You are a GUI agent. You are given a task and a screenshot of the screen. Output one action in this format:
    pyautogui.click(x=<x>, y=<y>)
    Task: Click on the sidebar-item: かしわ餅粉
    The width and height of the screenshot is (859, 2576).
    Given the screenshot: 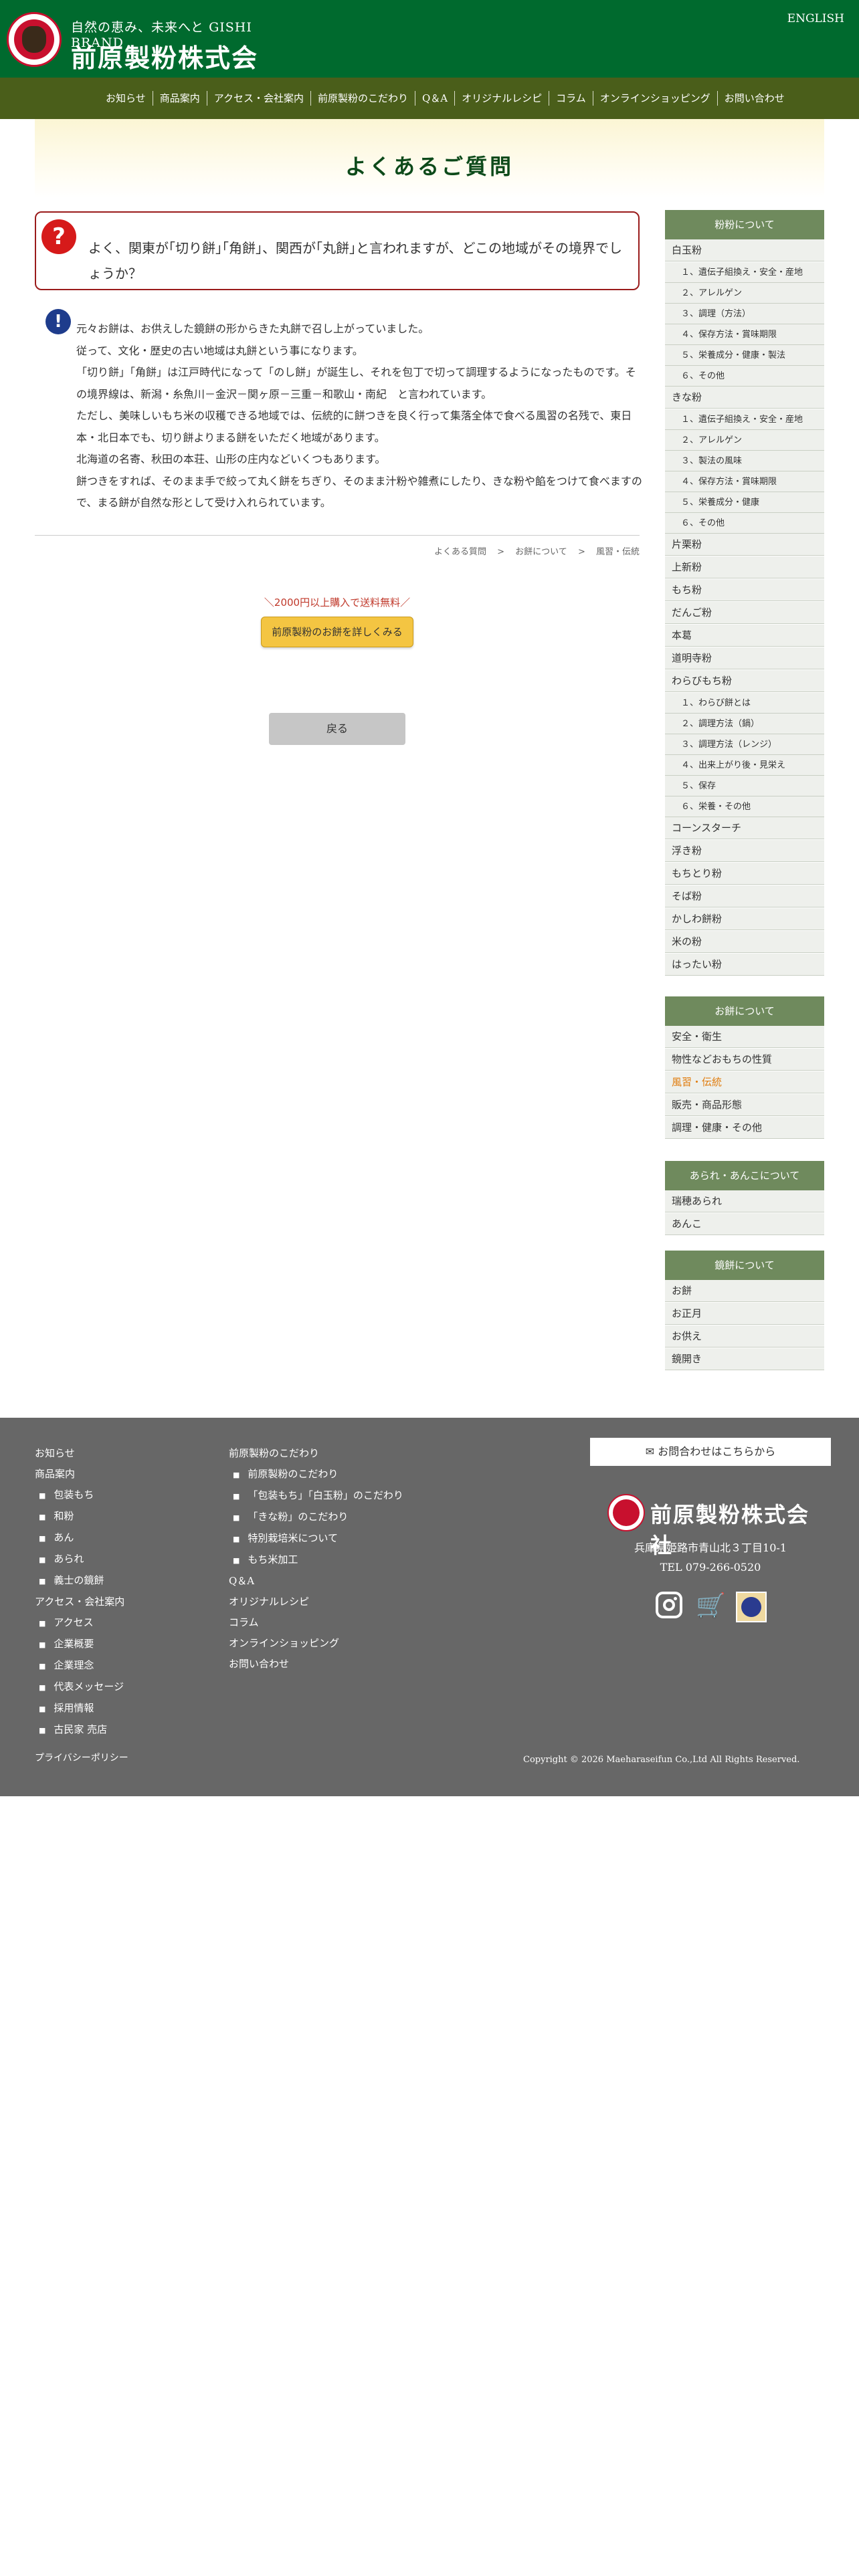 What is the action you would take?
    pyautogui.click(x=745, y=919)
    